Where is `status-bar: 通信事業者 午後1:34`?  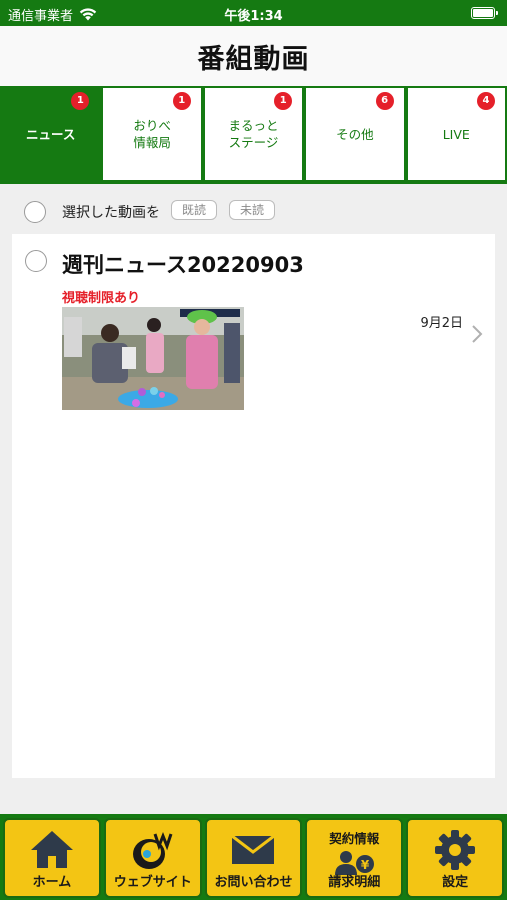
status-bar: 通信事業者 午後1:34 is located at coordinates (253, 13).